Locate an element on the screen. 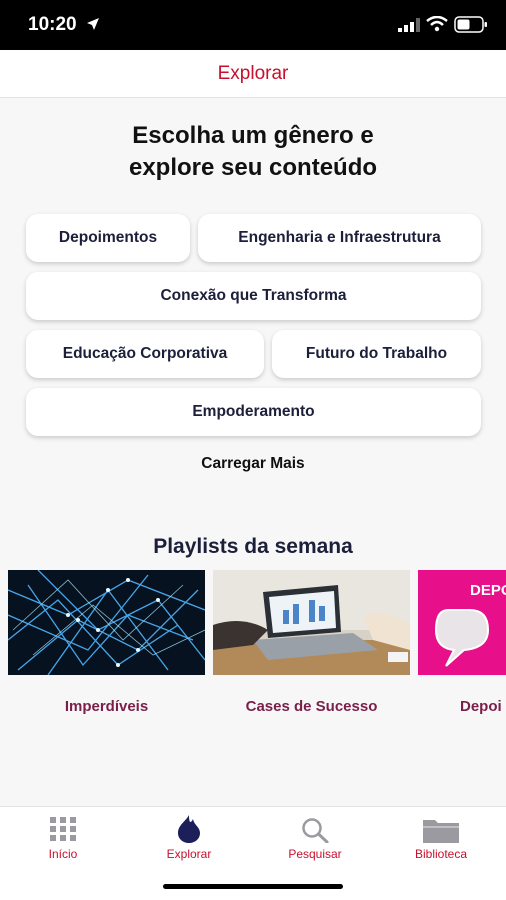 This screenshot has width=506, height=900. tab-pesquisar: Pesquisar is located at coordinates (315, 837).